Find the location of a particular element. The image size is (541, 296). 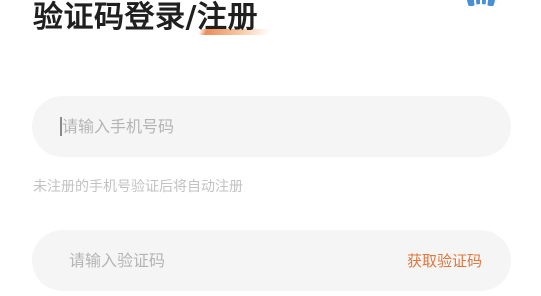

page-title: 验证码登录/注册 is located at coordinates (152, 18).